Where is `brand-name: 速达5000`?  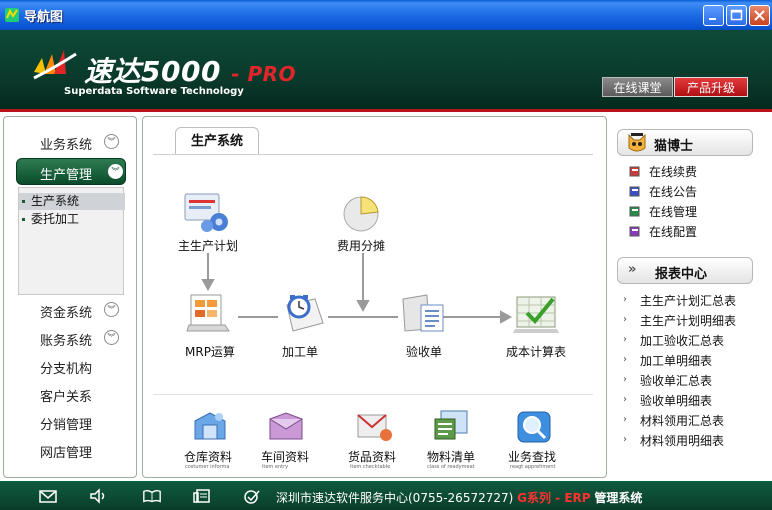
brand-name: 速达5000 is located at coordinates (152, 71).